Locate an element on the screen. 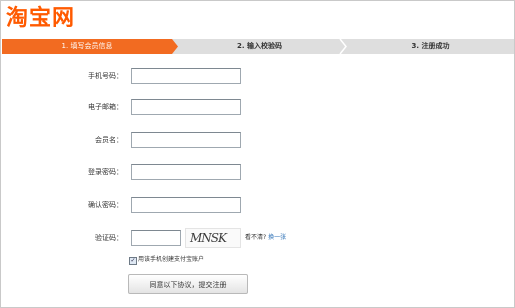 Image resolution: width=515 pixels, height=308 pixels. captcha-input is located at coordinates (156, 238).